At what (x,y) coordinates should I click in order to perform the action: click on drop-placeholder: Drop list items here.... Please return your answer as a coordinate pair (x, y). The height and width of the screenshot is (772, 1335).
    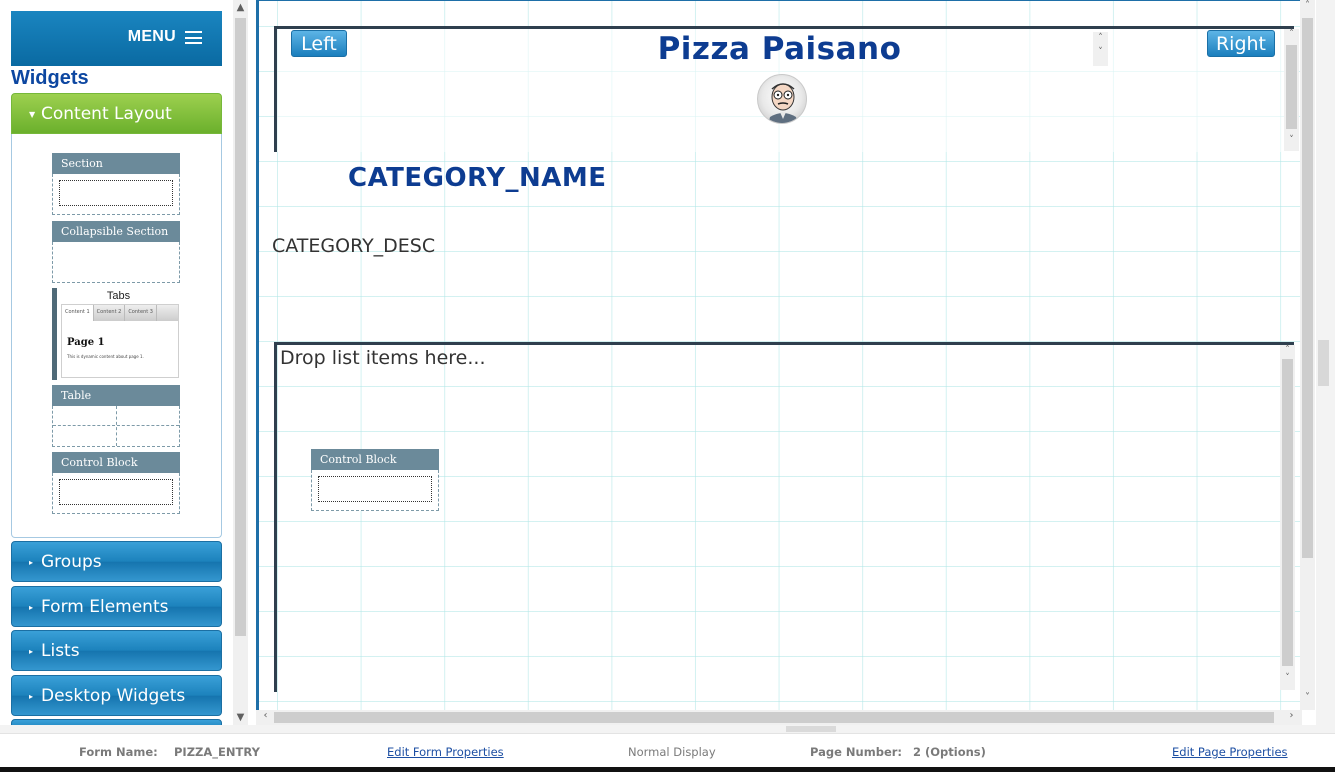
    Looking at the image, I should click on (383, 358).